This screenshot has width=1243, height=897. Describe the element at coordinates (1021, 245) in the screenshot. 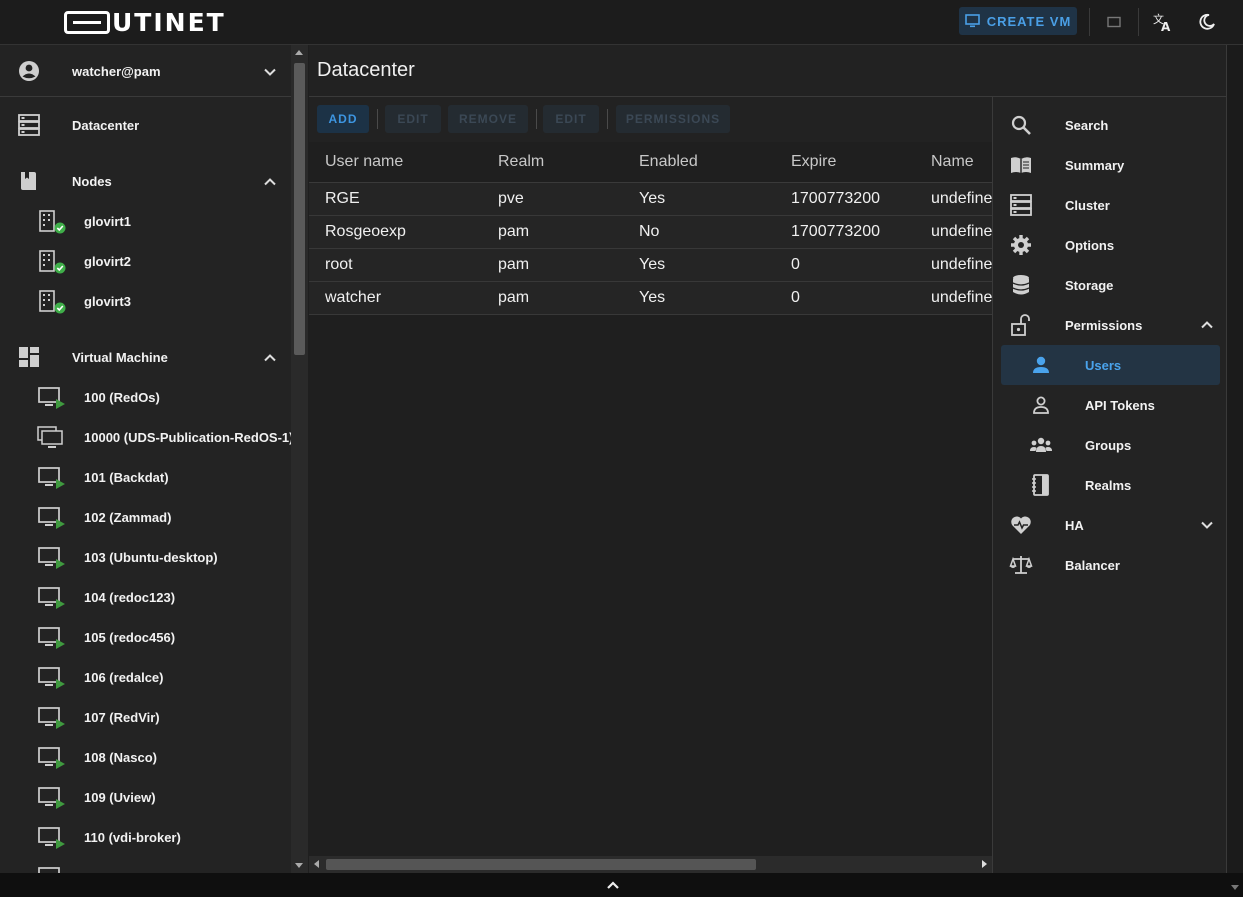

I see `gear-icon` at that location.